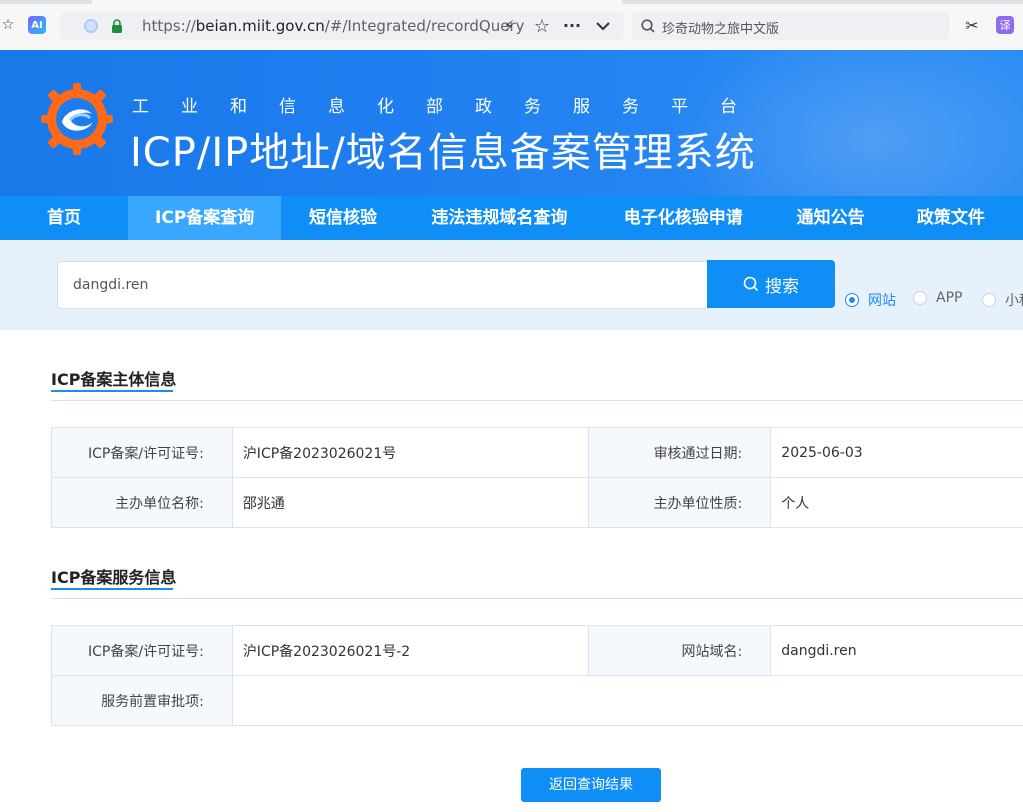 The height and width of the screenshot is (812, 1023). What do you see at coordinates (683, 218) in the screenshot?
I see `nav-item-e-verify: 电子化核验申请` at bounding box center [683, 218].